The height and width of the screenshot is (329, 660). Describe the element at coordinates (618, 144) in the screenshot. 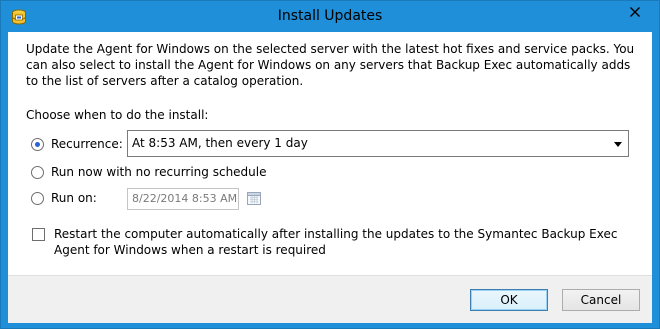

I see `chevron-down-icon` at that location.